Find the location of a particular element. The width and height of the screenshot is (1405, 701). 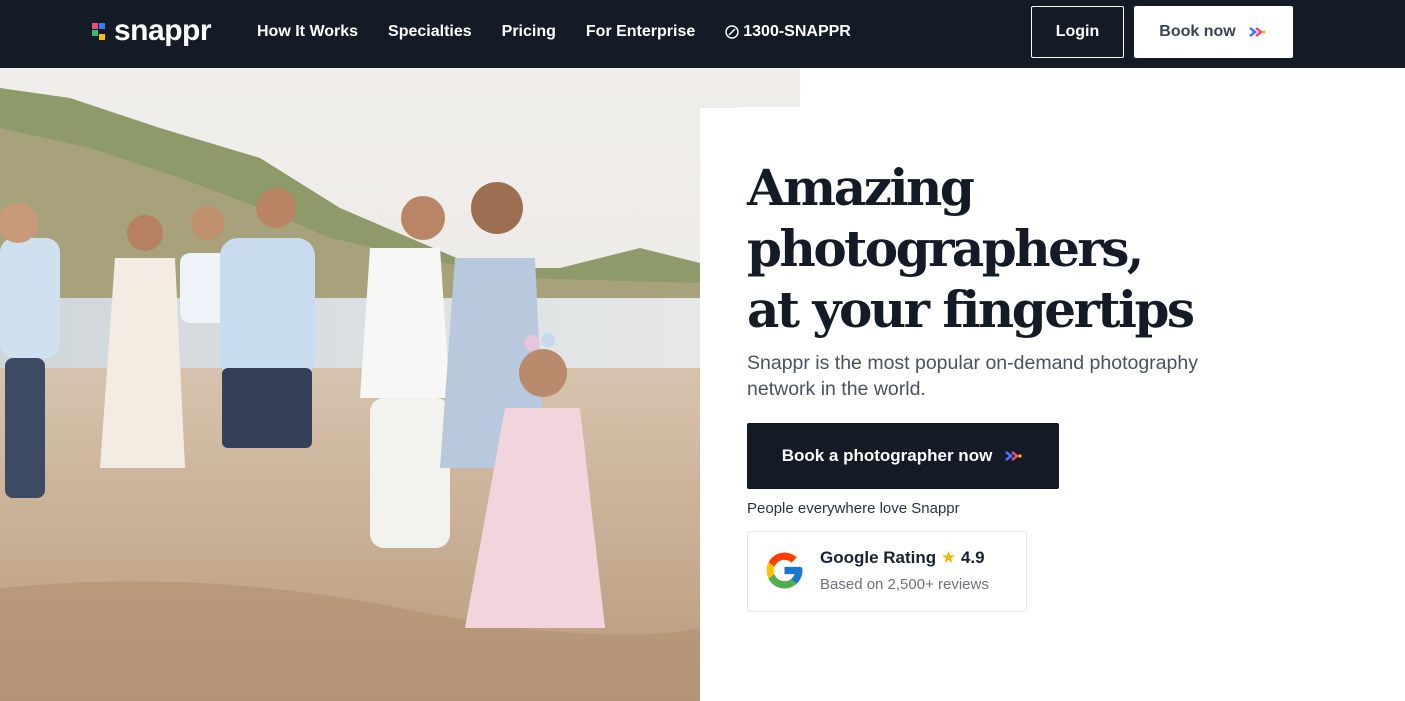

nav-link-specialties: Specialties is located at coordinates (430, 32).